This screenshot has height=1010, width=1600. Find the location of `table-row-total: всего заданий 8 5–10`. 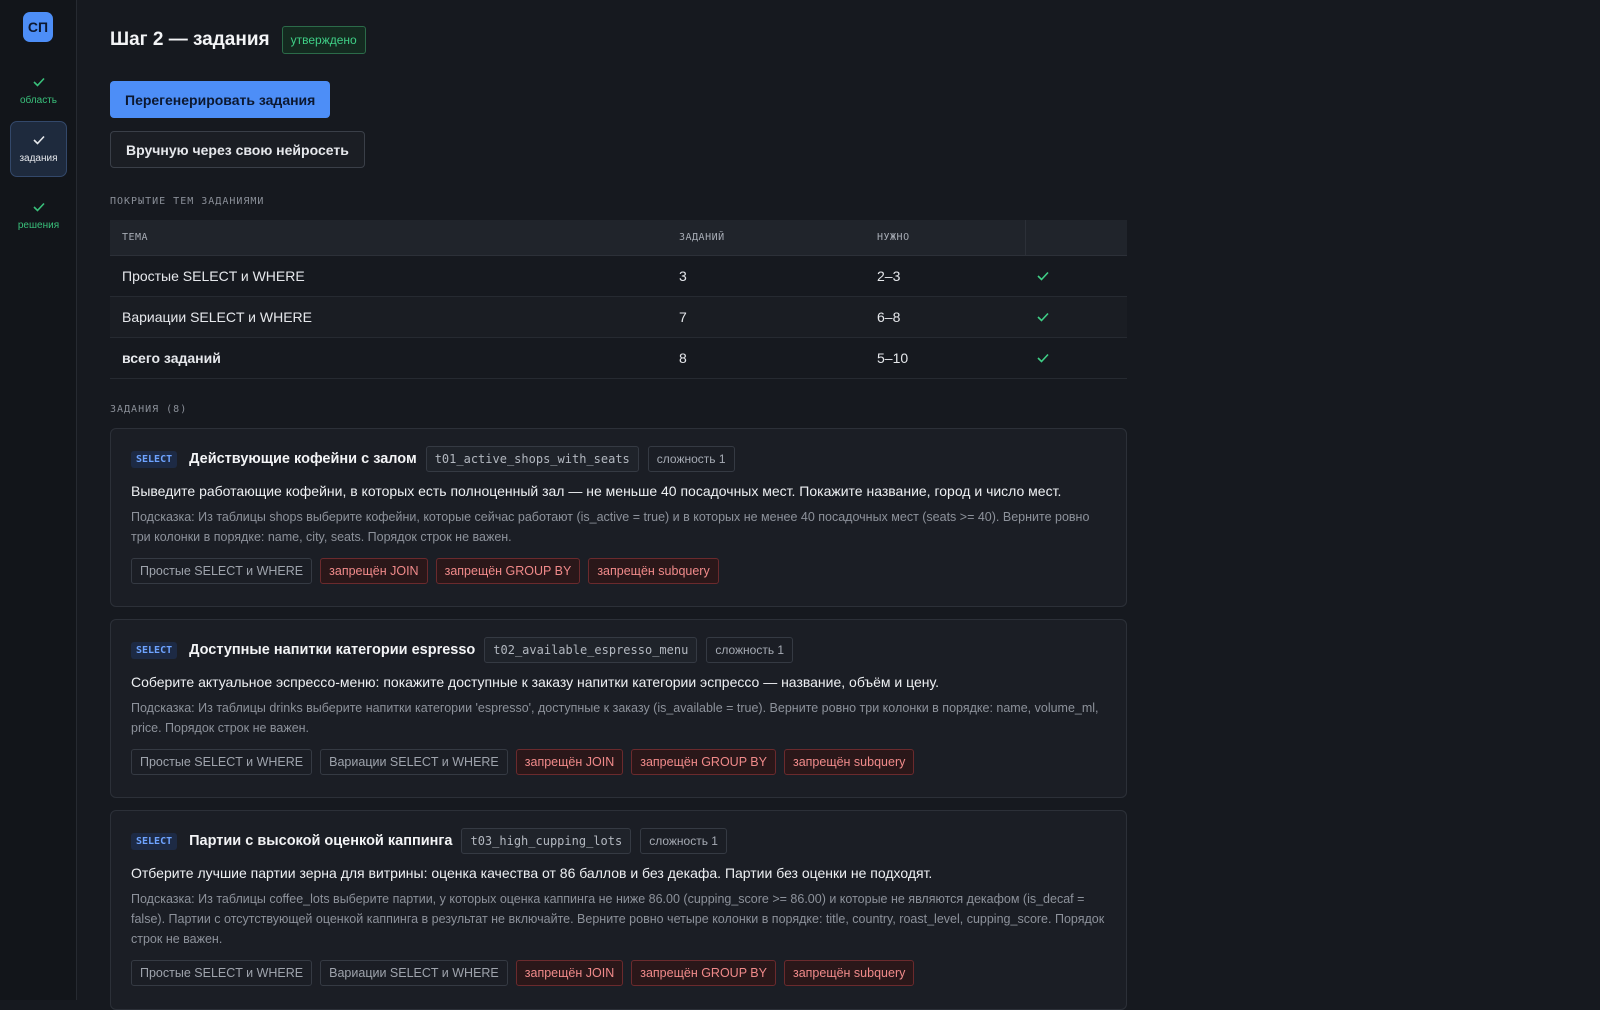

table-row-total: всего заданий 8 5–10 is located at coordinates (618, 358).